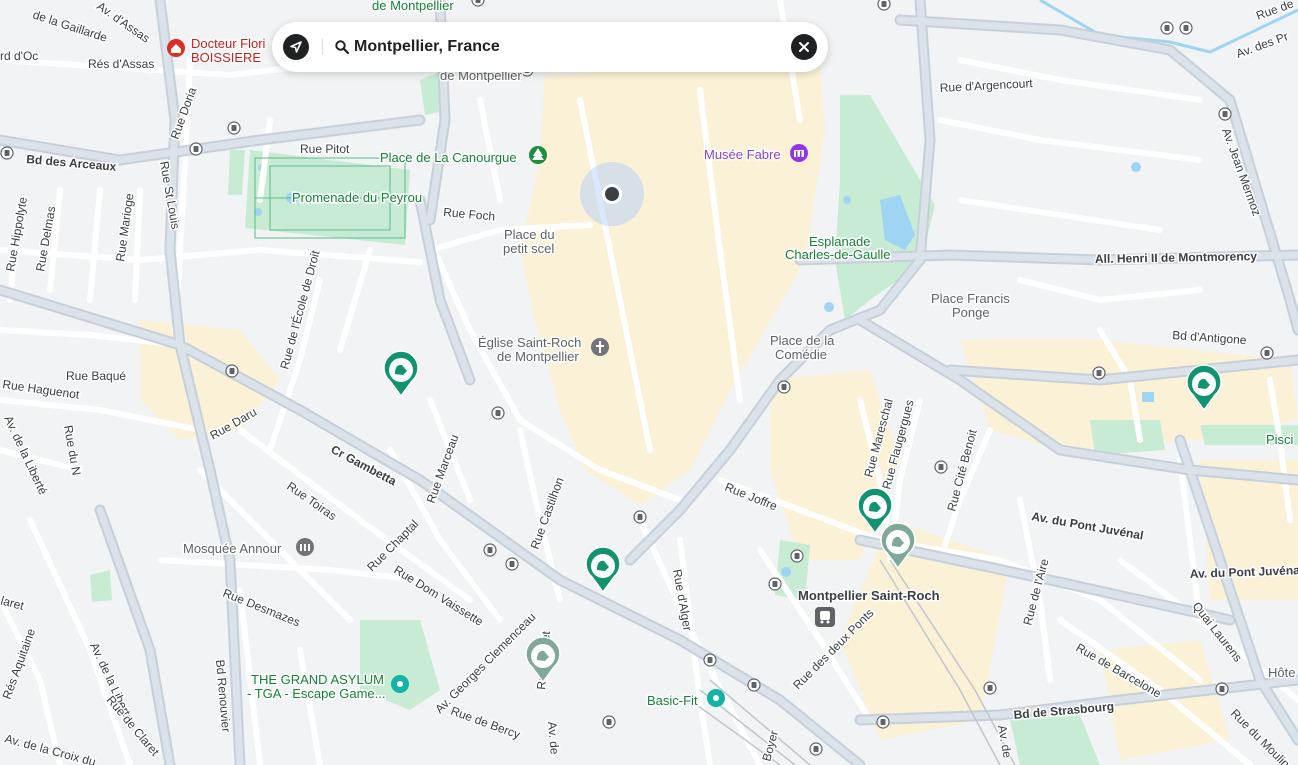 The height and width of the screenshot is (765, 1298). What do you see at coordinates (825, 617) in the screenshot?
I see `train-station-icon` at bounding box center [825, 617].